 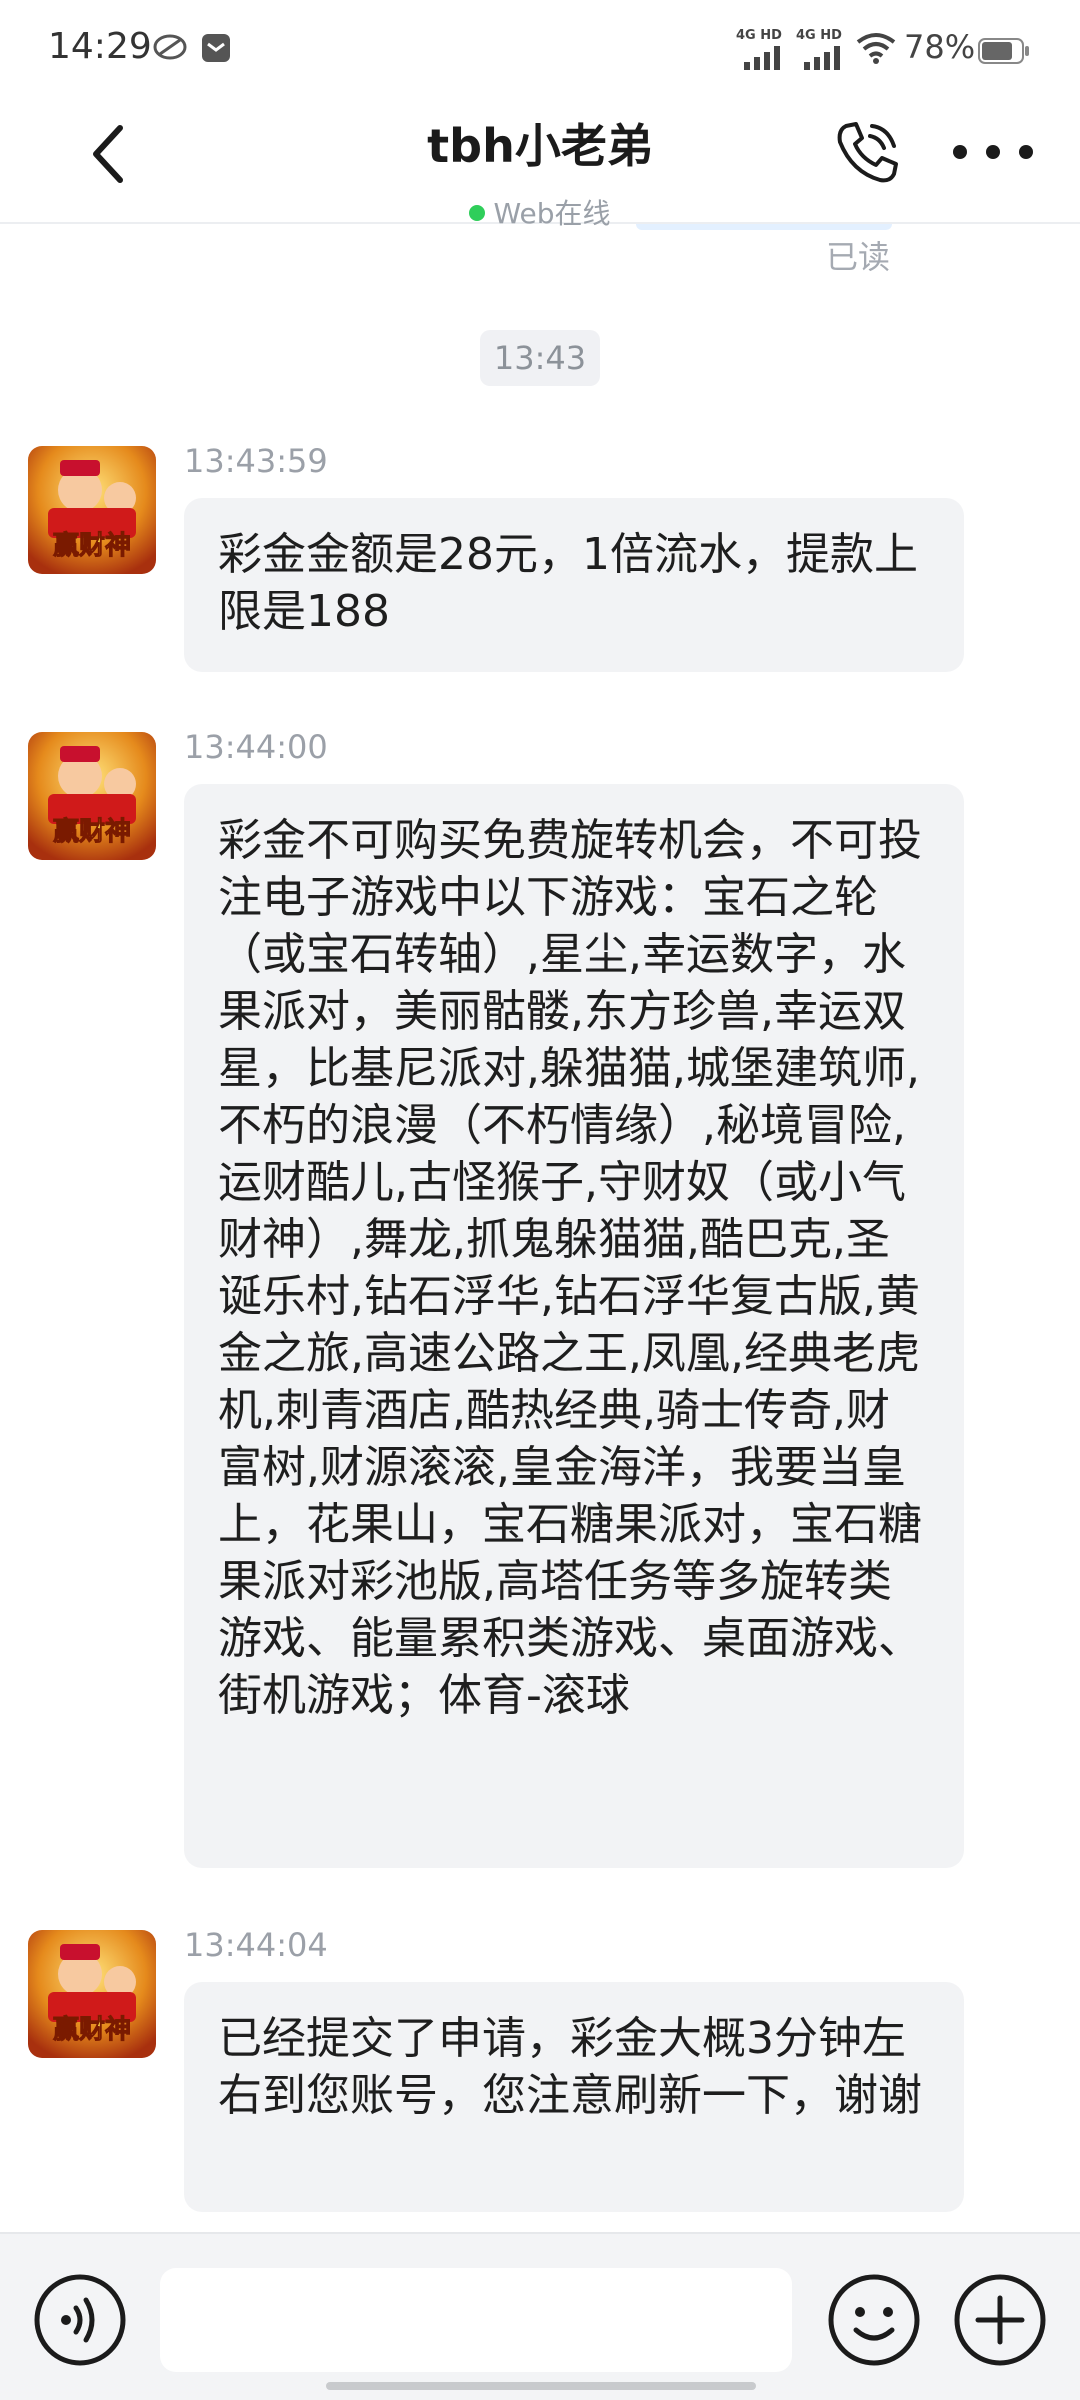 What do you see at coordinates (476, 2320) in the screenshot?
I see `message-input` at bounding box center [476, 2320].